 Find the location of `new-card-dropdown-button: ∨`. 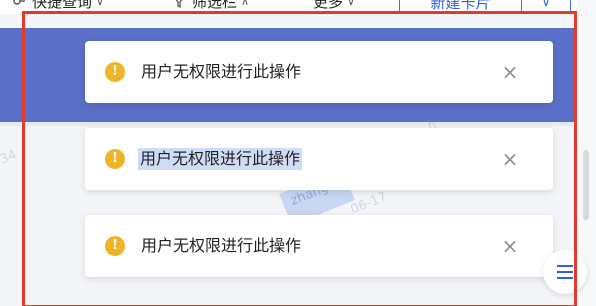

new-card-dropdown-button: ∨ is located at coordinates (546, 6).